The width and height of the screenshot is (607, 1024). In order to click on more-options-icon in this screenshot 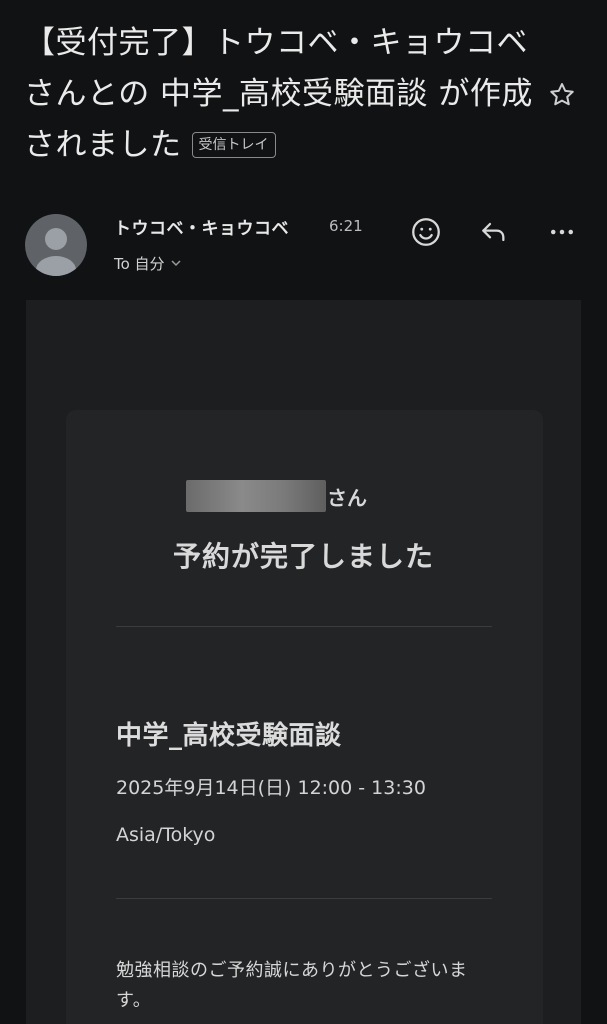, I will do `click(562, 232)`.